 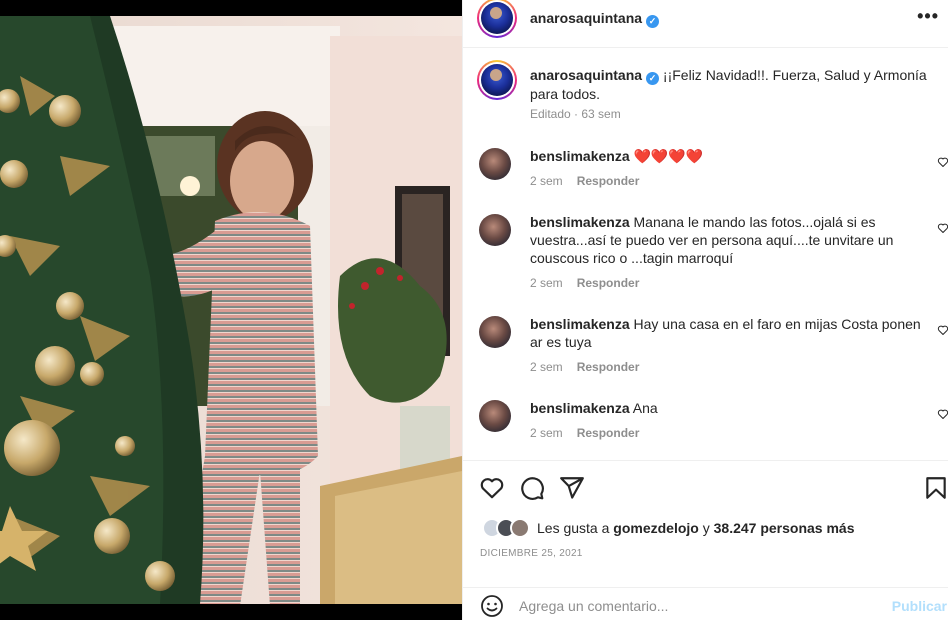 I want to click on post-actions, so click(x=705, y=488).